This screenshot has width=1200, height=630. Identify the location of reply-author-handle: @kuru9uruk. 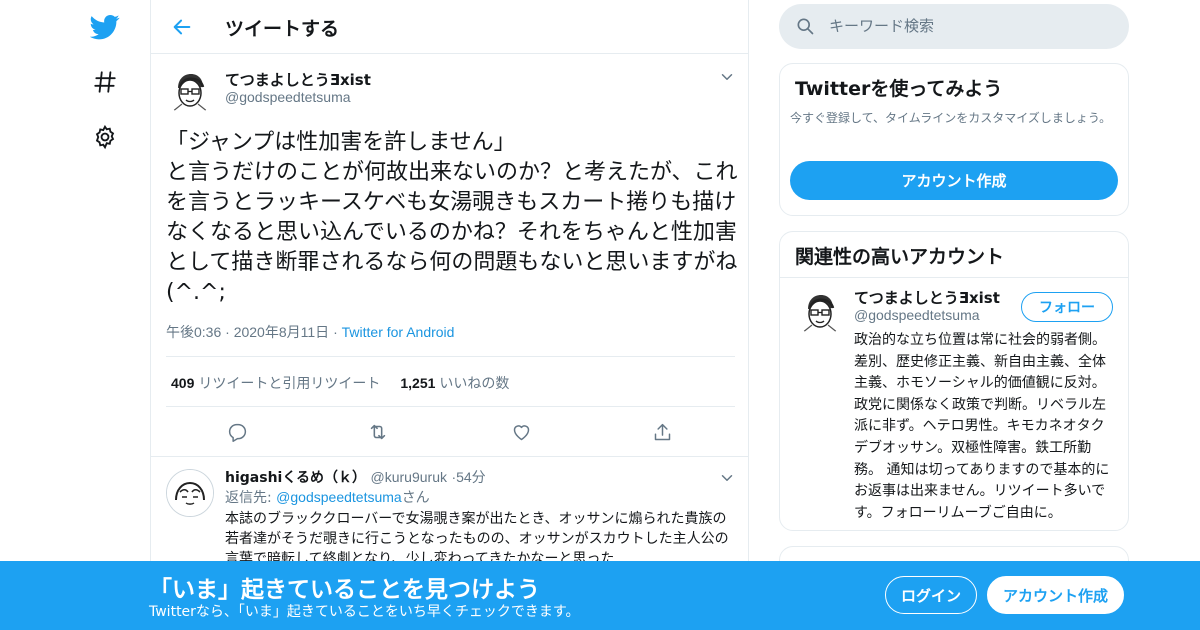
(409, 477).